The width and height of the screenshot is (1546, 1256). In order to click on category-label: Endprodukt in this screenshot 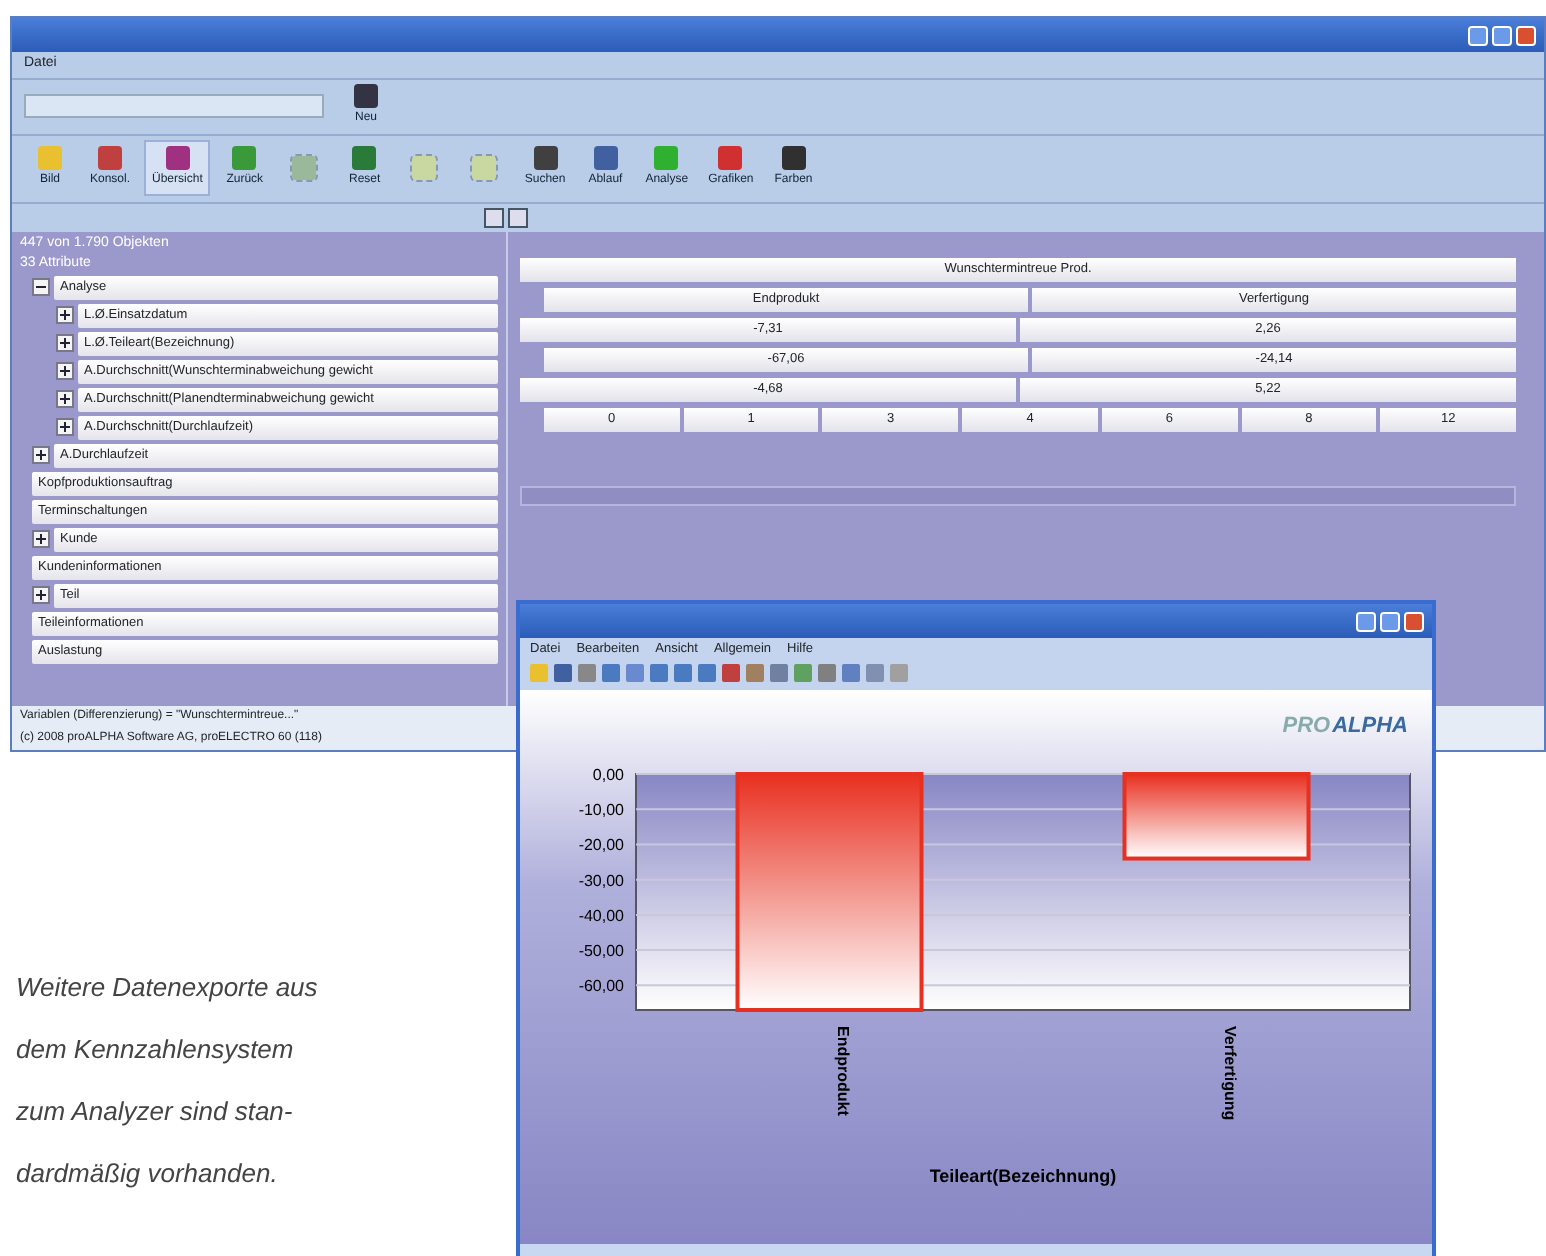, I will do `click(842, 1070)`.